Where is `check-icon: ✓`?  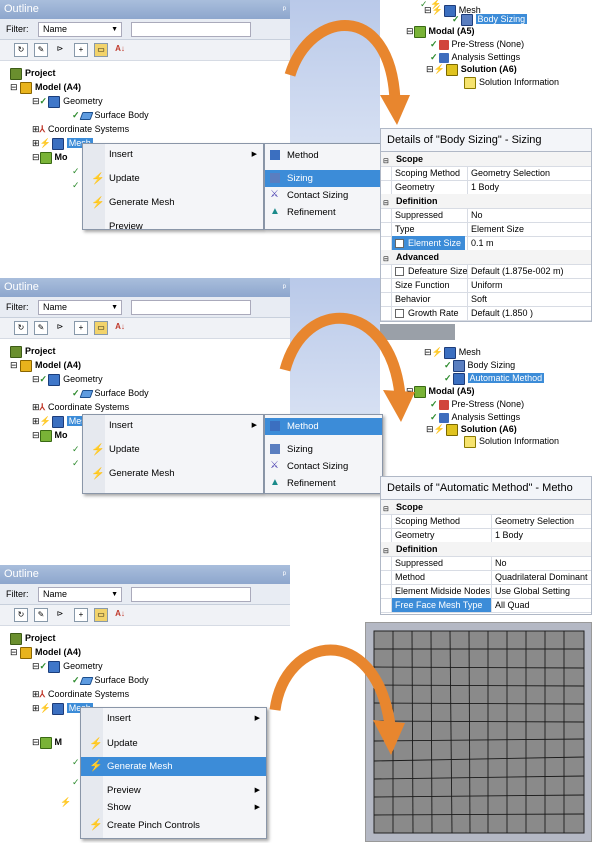 check-icon: ✓ is located at coordinates (448, 365).